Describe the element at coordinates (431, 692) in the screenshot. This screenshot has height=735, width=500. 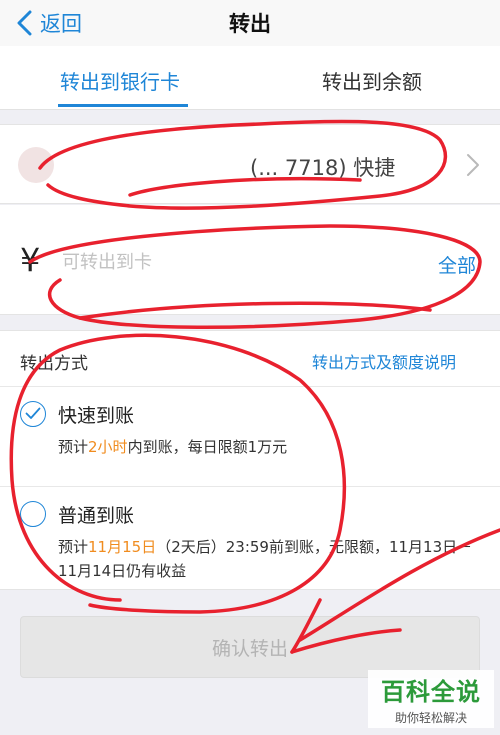
I see `watermark-logo: 百科全说` at that location.